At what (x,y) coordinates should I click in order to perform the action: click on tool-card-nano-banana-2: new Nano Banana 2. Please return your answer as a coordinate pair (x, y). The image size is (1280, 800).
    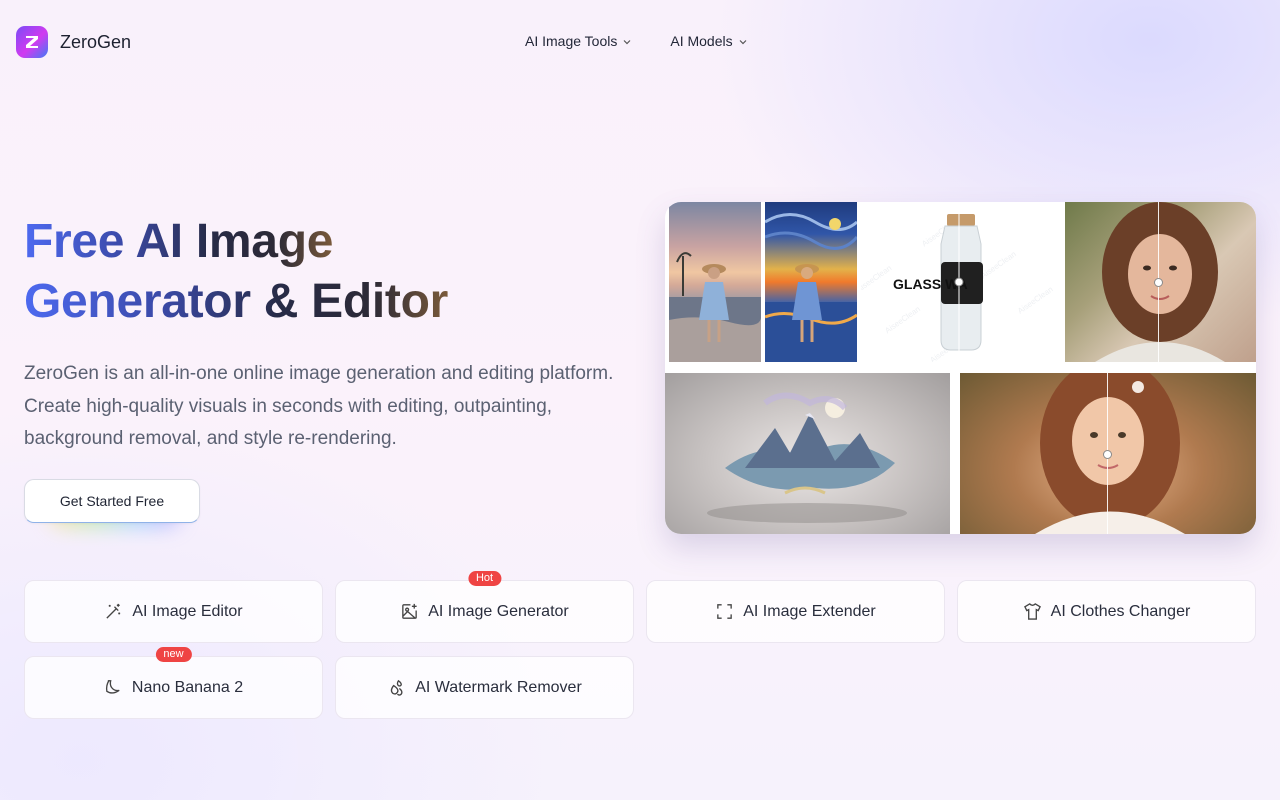
    Looking at the image, I should click on (173, 683).